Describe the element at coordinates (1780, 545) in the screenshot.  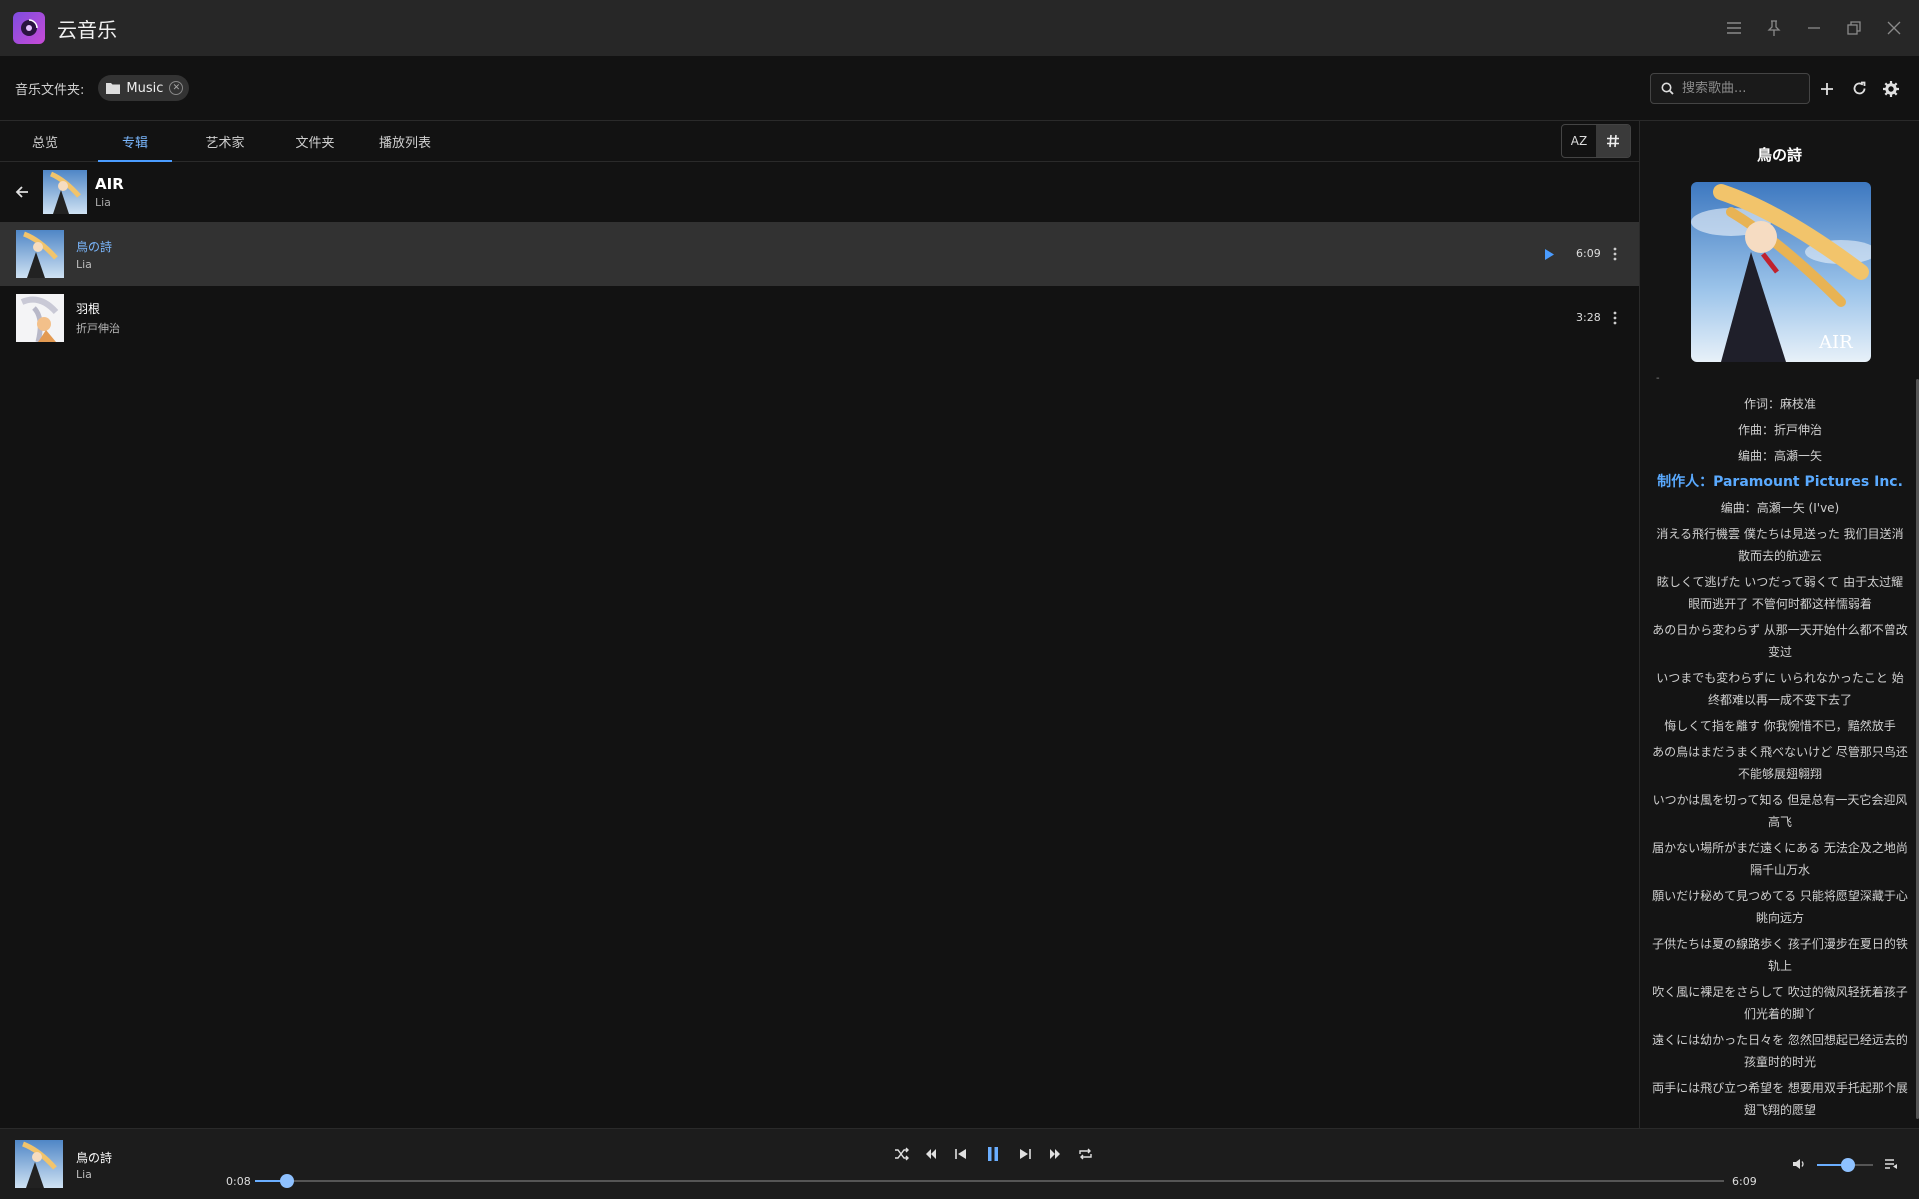
I see `lyric-line: 消える飛行機雲 僕たちは見送った 我们目送消散而去的航迹云` at that location.